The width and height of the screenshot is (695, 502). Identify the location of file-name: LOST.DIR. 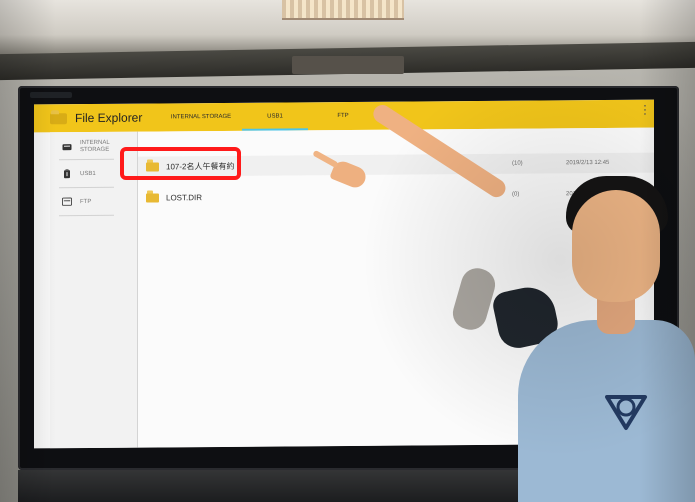
(184, 197).